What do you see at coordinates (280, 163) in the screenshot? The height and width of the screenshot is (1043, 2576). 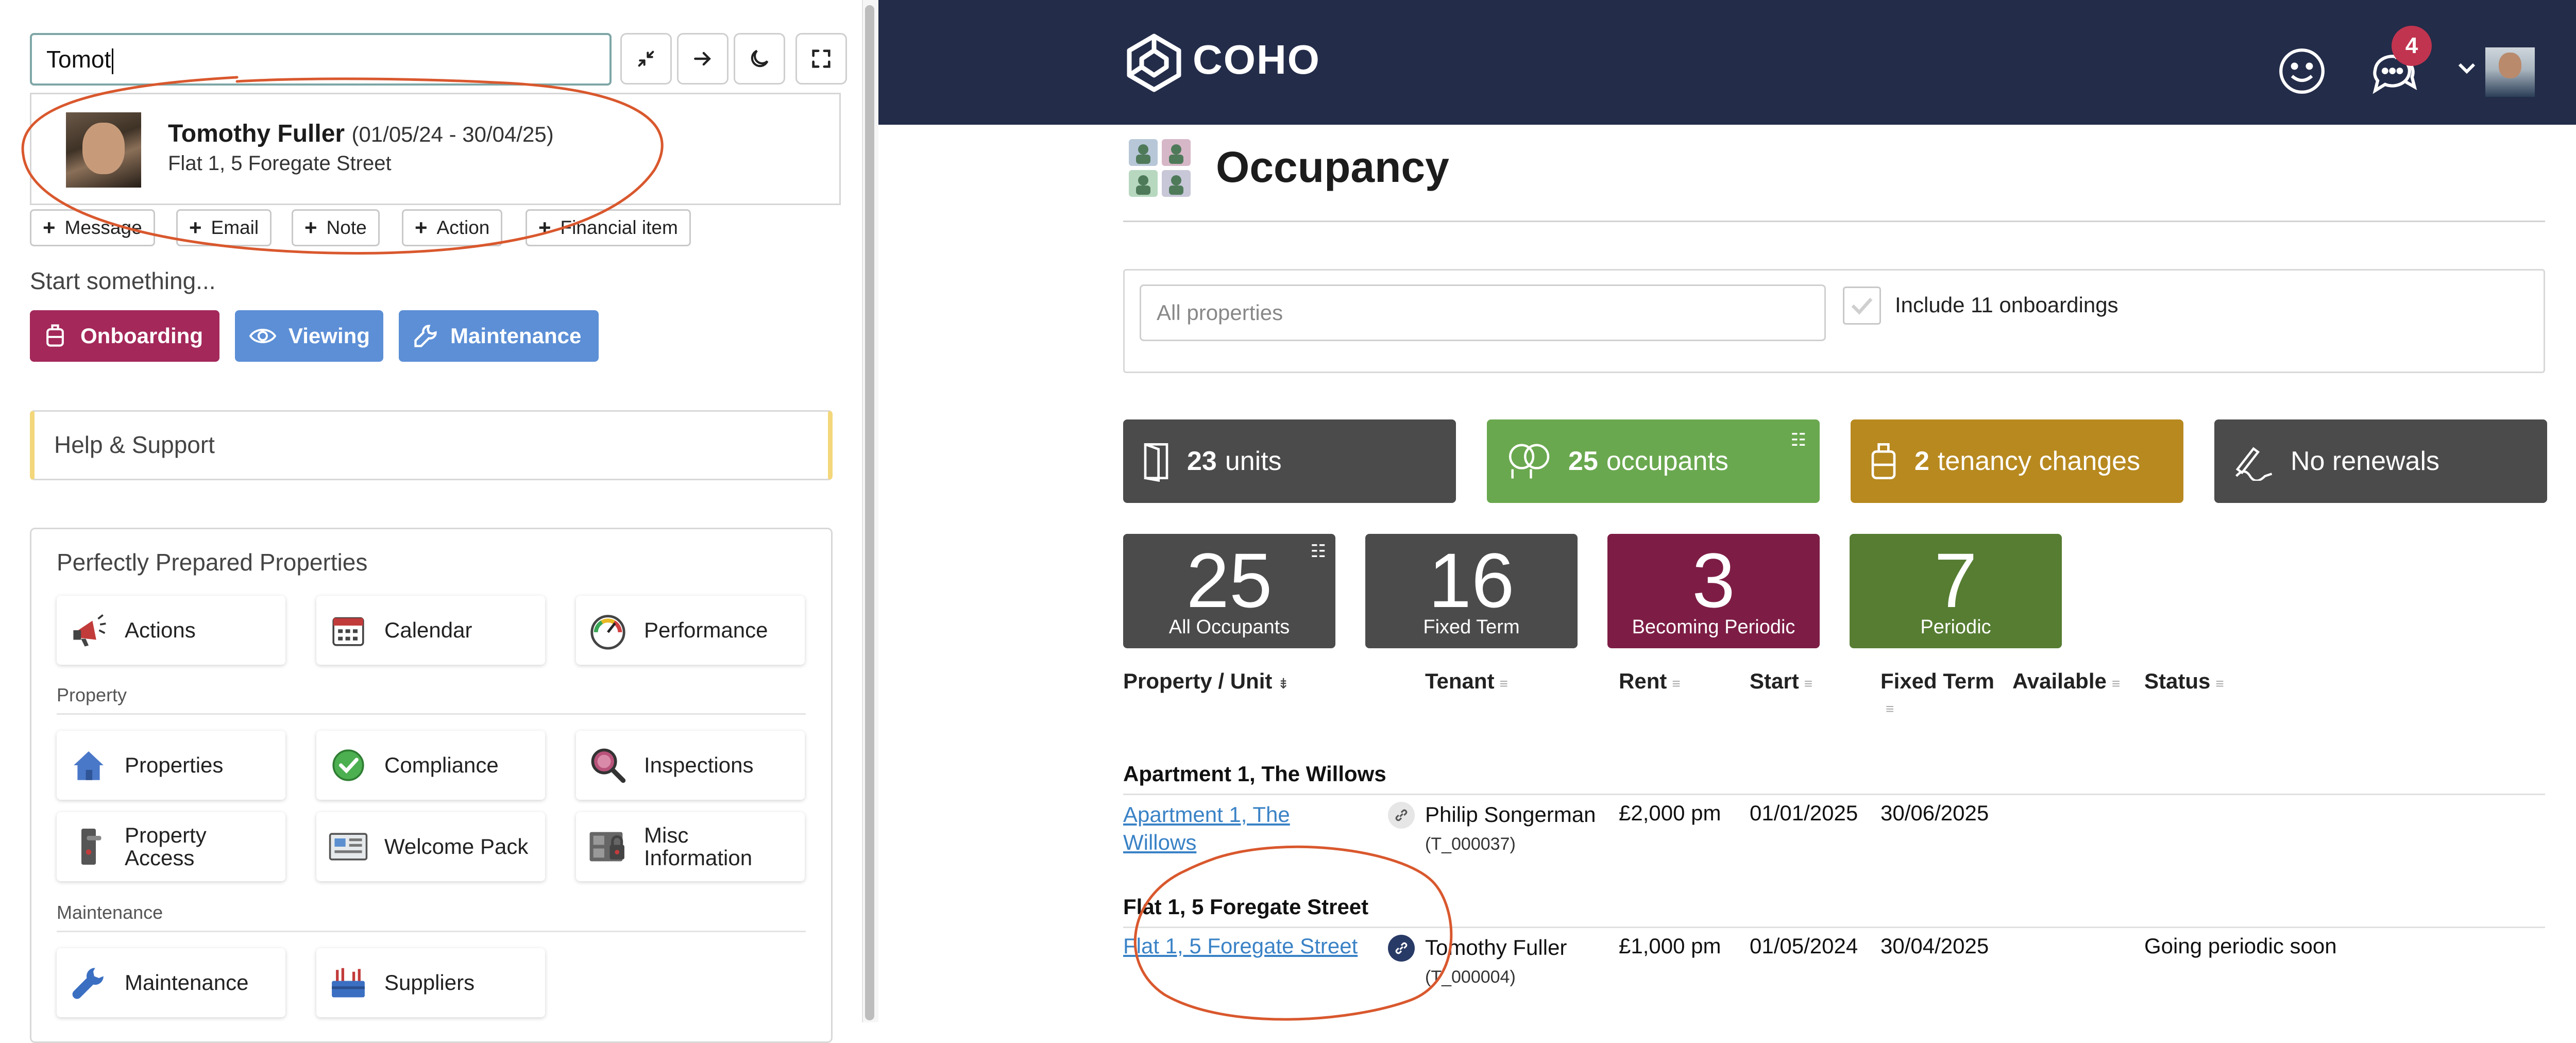 I see `result-address: Flat 1, 5 Foregate Street` at bounding box center [280, 163].